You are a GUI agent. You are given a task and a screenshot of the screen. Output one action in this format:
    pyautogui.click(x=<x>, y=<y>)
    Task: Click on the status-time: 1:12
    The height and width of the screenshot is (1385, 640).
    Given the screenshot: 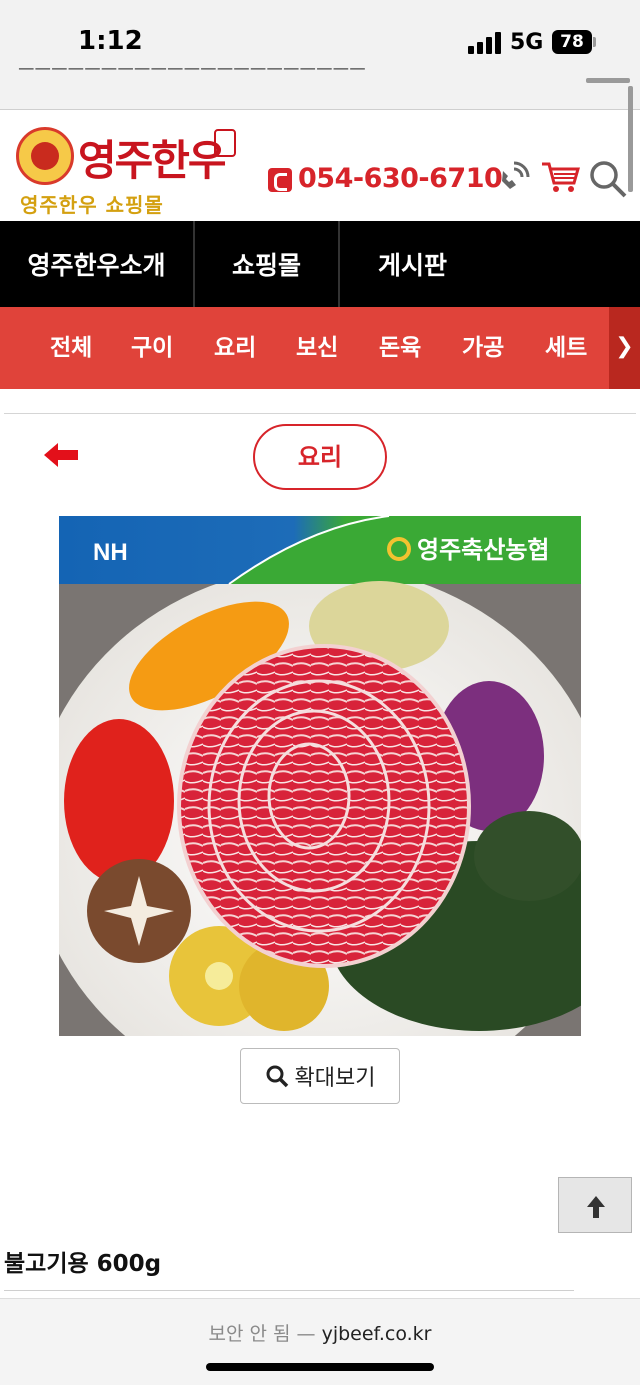 What is the action you would take?
    pyautogui.click(x=110, y=41)
    